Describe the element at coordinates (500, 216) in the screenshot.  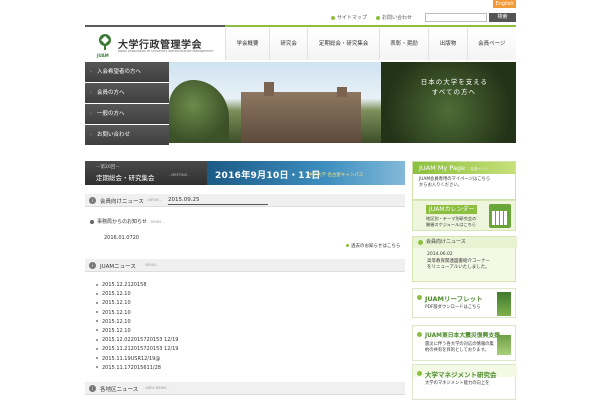
I see `calendar-icon` at that location.